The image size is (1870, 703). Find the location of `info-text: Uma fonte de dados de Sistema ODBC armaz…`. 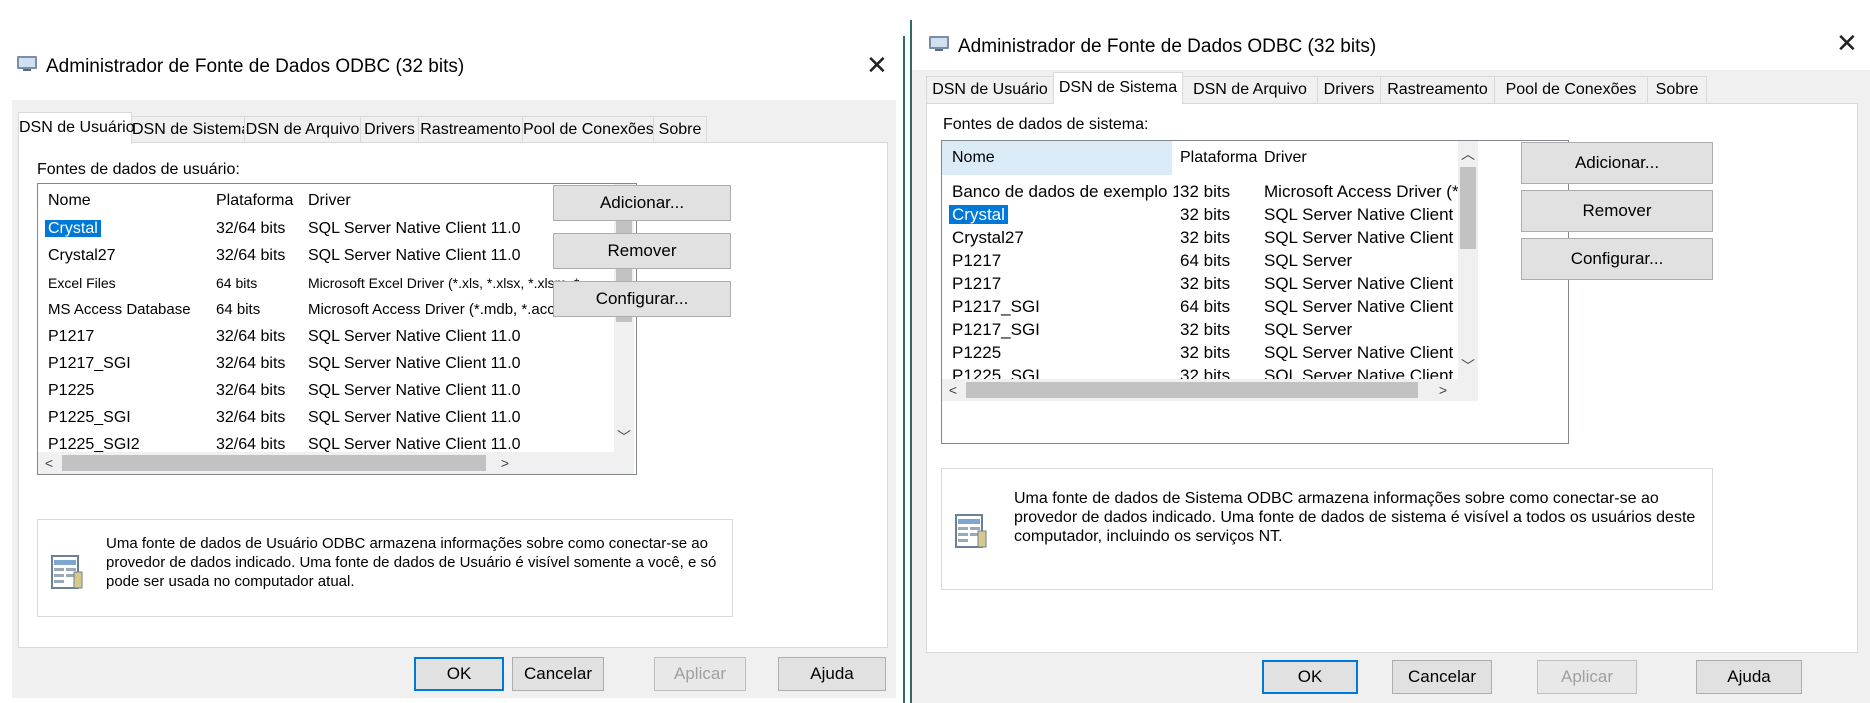

info-text: Uma fonte de dados de Sistema ODBC armaz… is located at coordinates (1355, 517).